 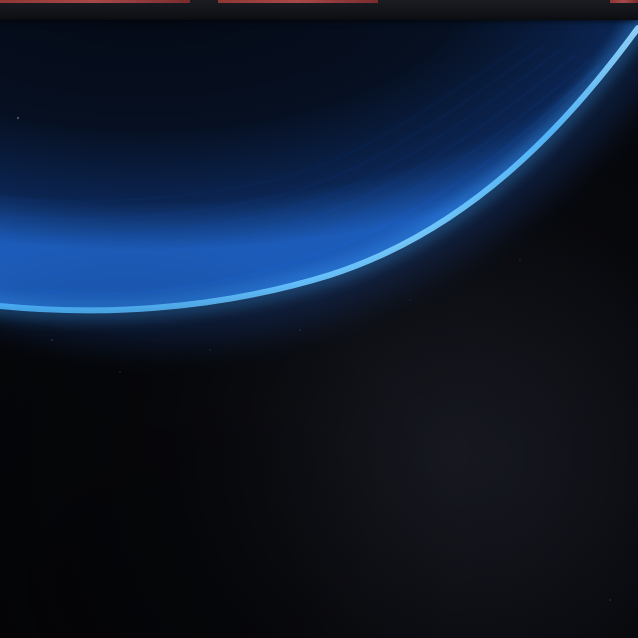 I want to click on top-strip-accent-middle, so click(x=298, y=1).